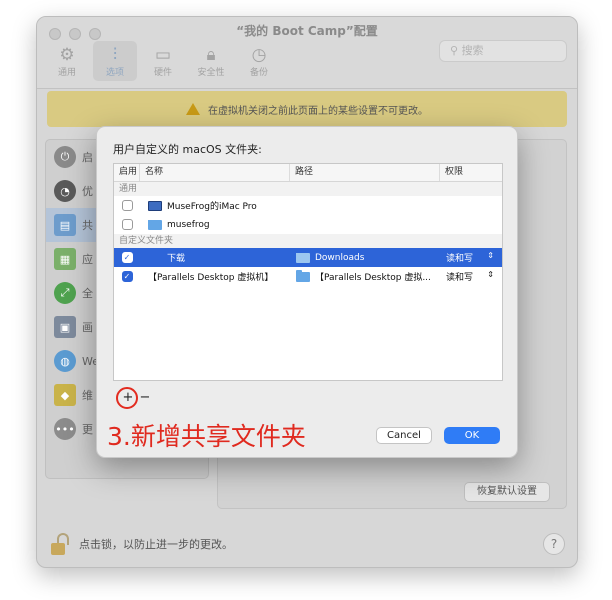  Describe the element at coordinates (65, 157) in the screenshot. I see `power-icon: ⏻` at that location.